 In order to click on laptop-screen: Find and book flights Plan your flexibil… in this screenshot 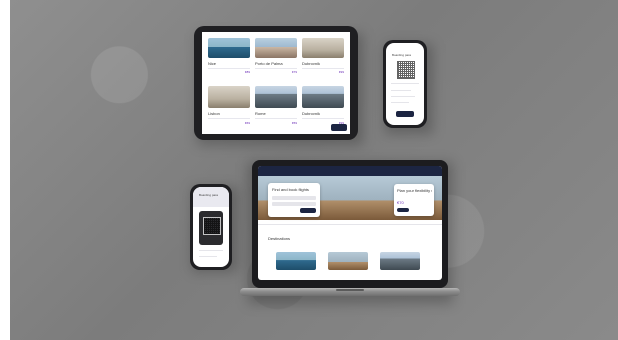, I will do `click(350, 223)`.